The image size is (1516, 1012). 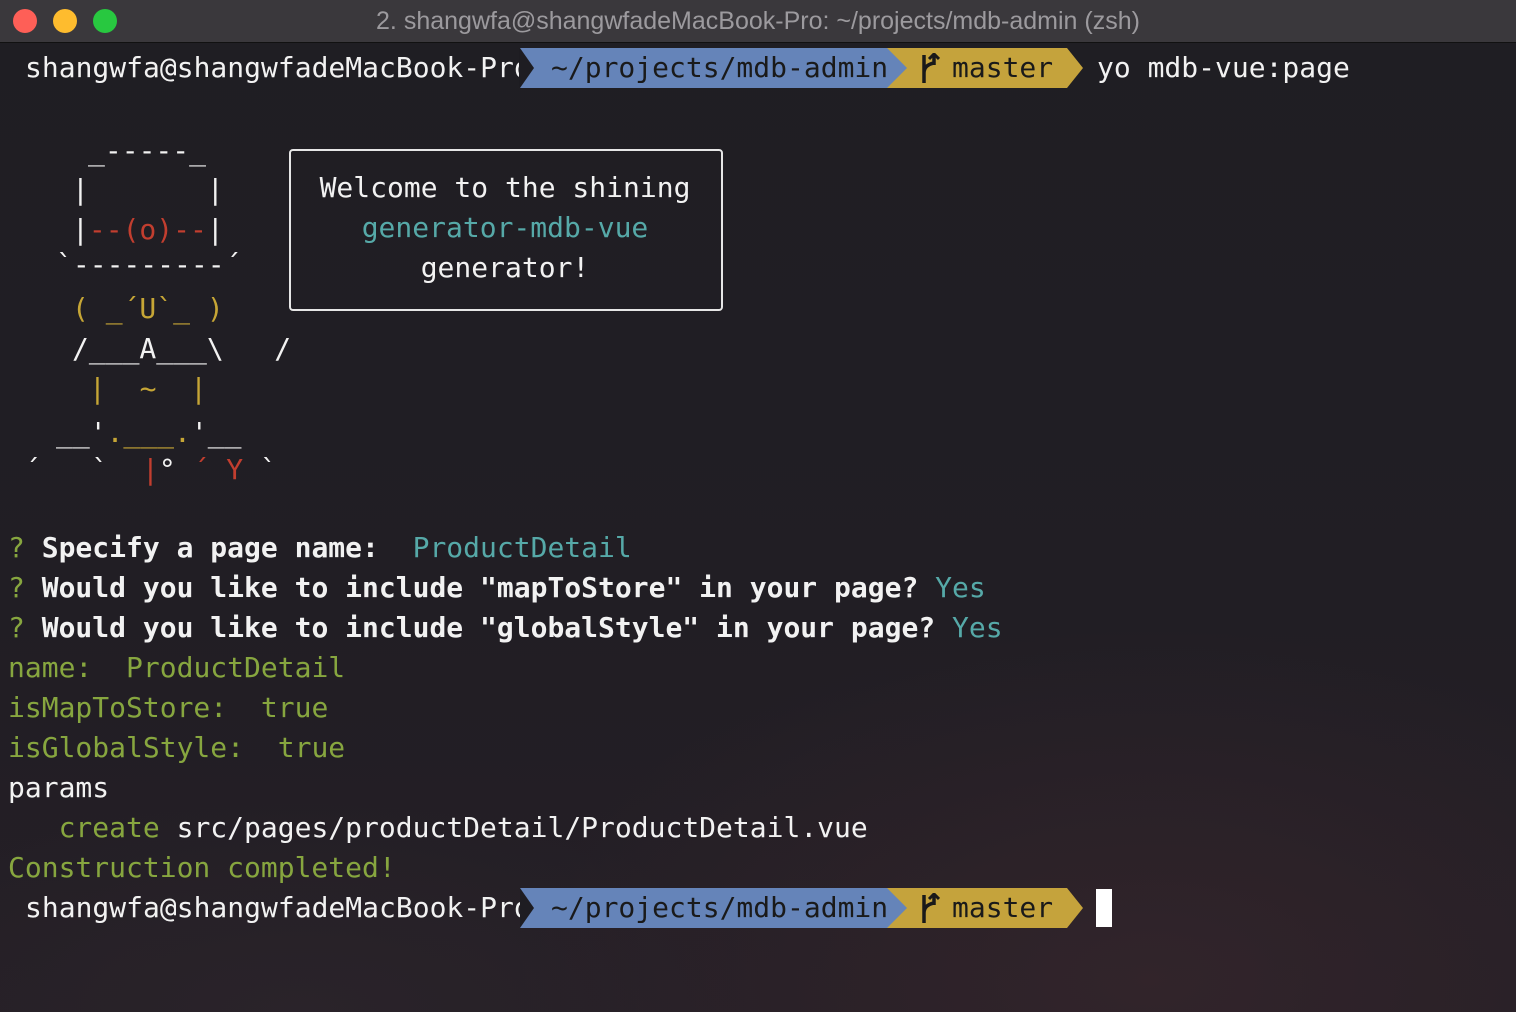 I want to click on ascii-line: | ~ |, so click(x=148, y=388).